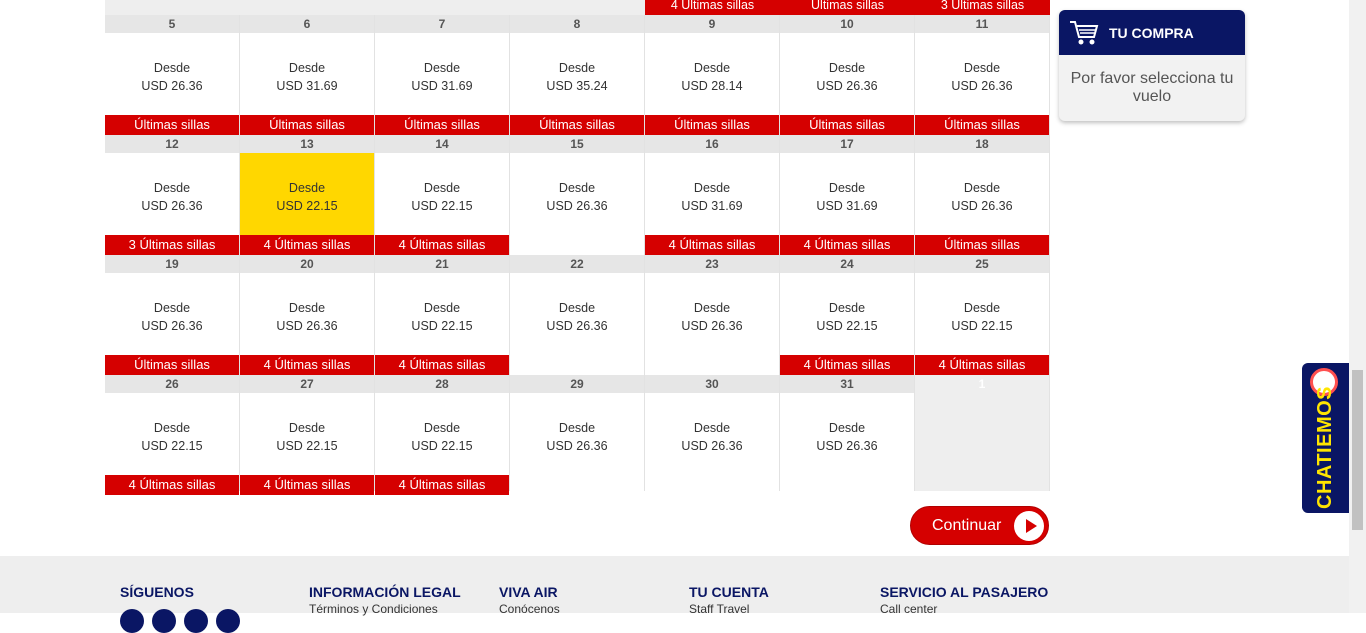  What do you see at coordinates (157, 592) in the screenshot?
I see `footer-column: SÍGUENOS` at bounding box center [157, 592].